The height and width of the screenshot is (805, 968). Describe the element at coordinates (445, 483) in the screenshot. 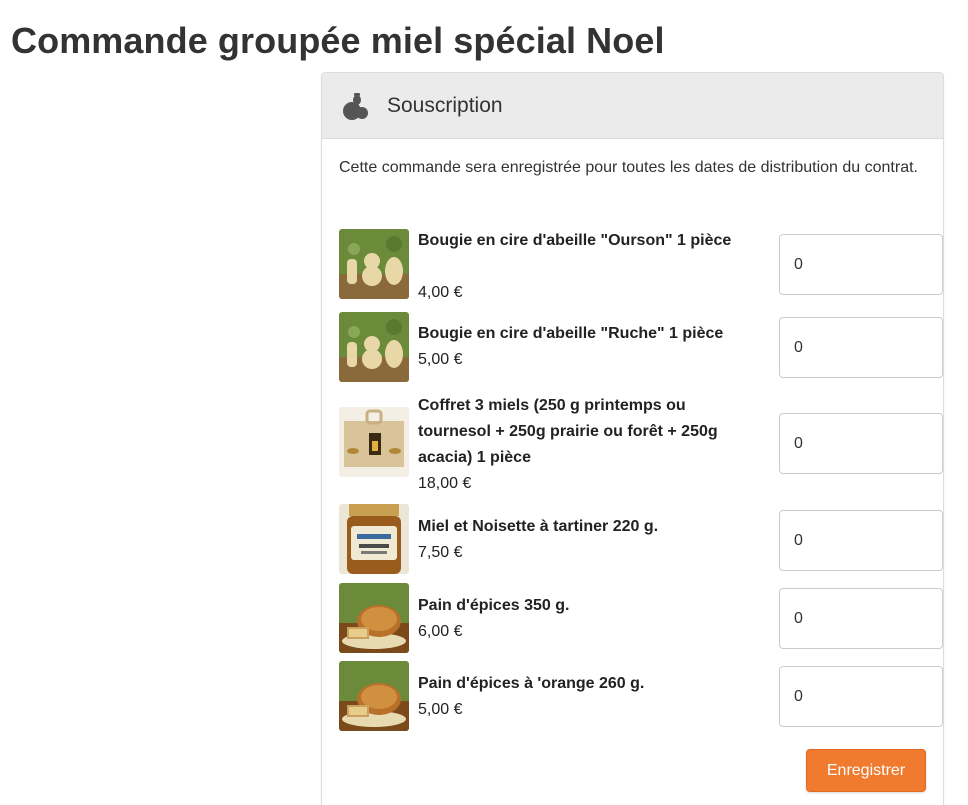

I see `product-price: 18,00 €` at that location.